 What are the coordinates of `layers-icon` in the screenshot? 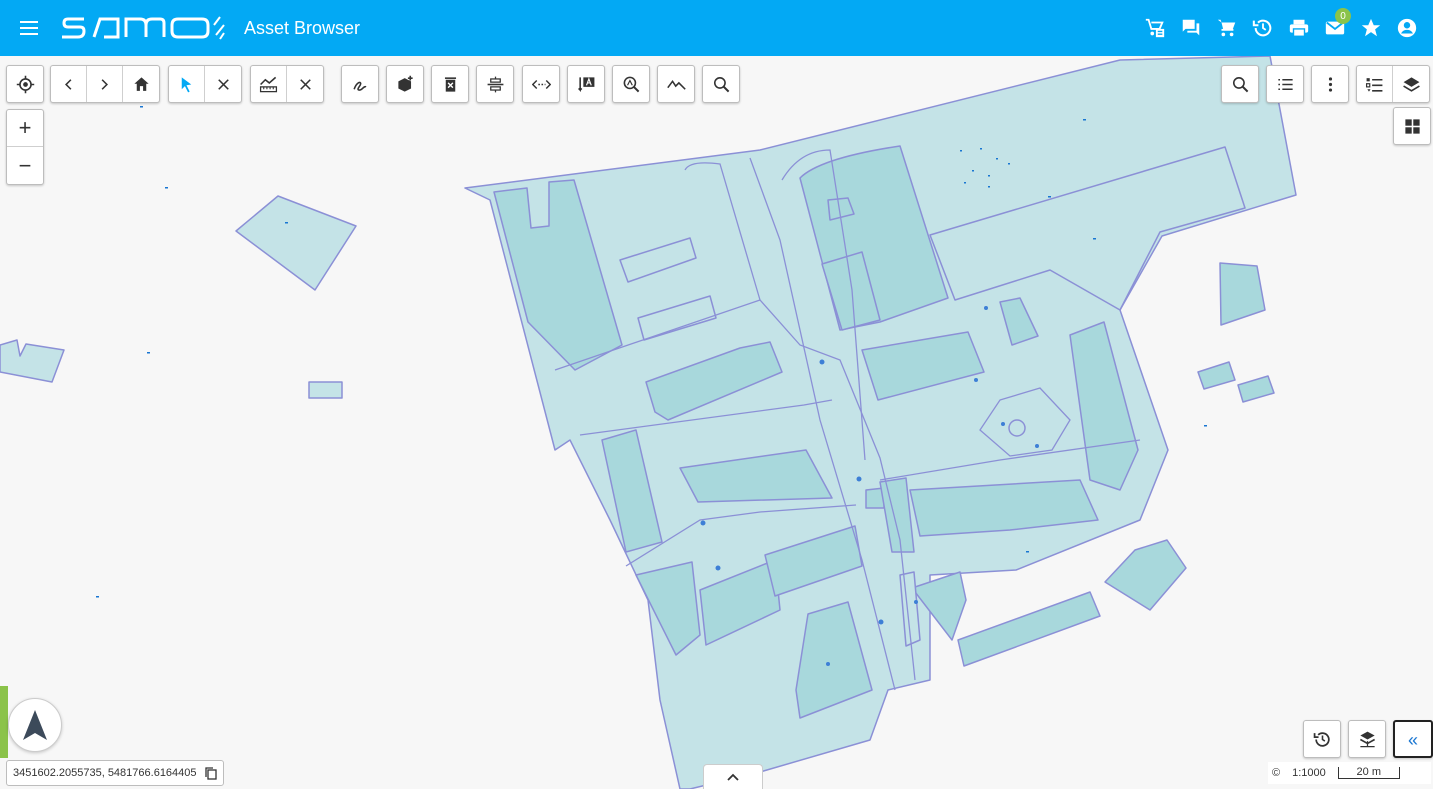 It's located at (1411, 84).